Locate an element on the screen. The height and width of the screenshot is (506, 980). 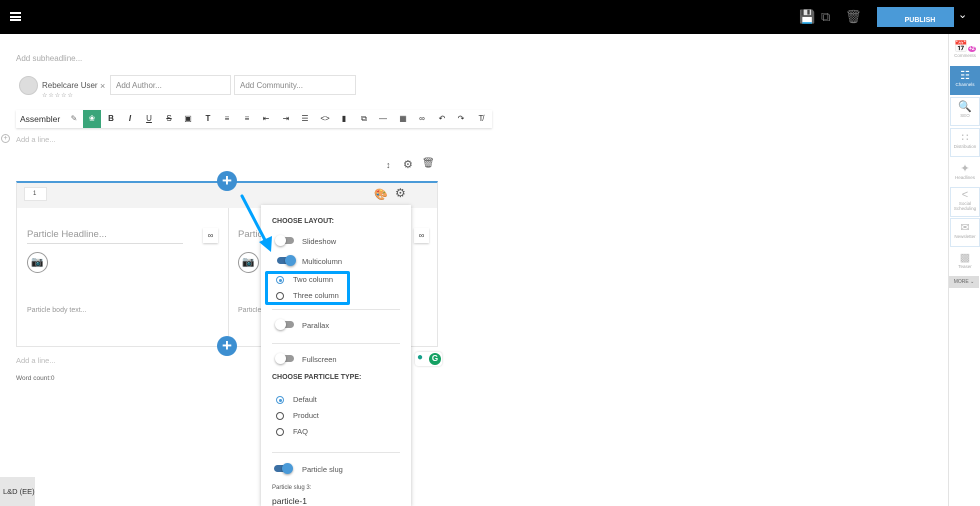
strikethrough-icon: S is located at coordinates (169, 119).